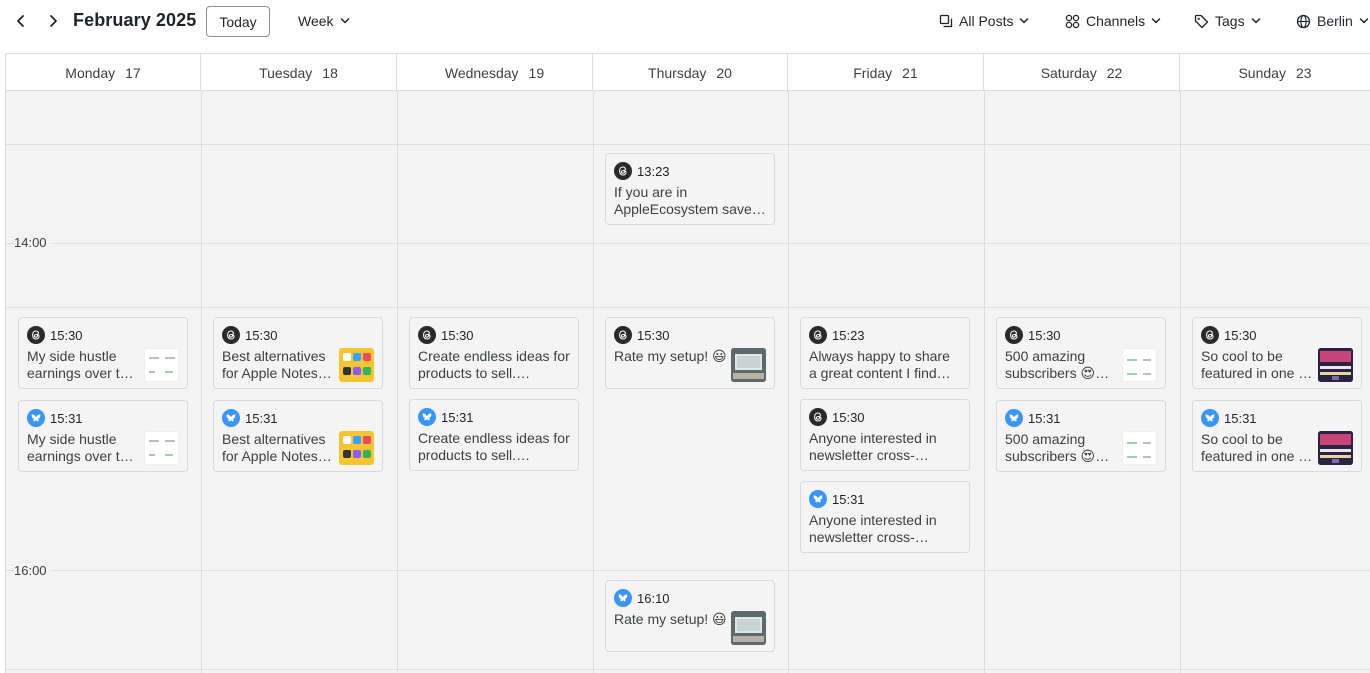 The width and height of the screenshot is (1370, 673). I want to click on day-name: Friday, so click(873, 72).